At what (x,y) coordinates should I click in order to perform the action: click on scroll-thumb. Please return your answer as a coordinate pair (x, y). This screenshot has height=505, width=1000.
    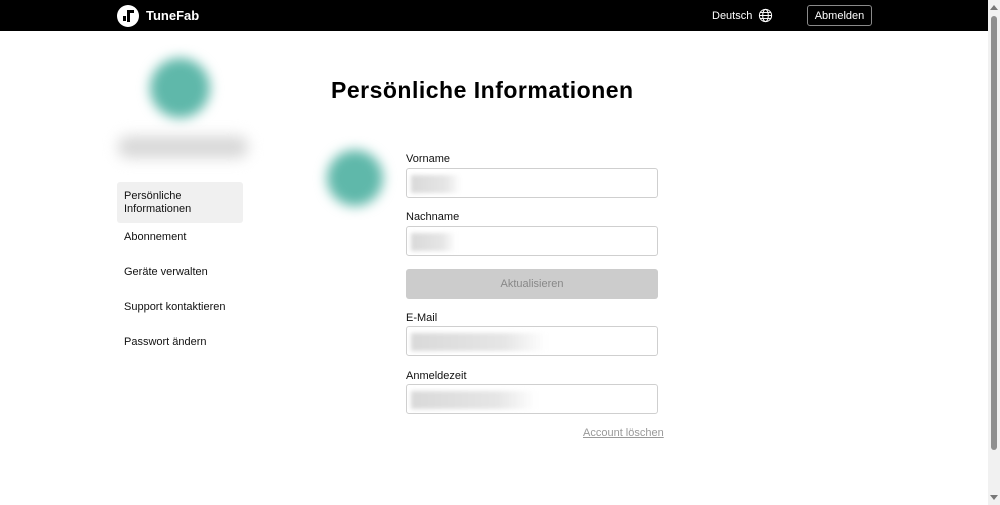
    Looking at the image, I should click on (994, 233).